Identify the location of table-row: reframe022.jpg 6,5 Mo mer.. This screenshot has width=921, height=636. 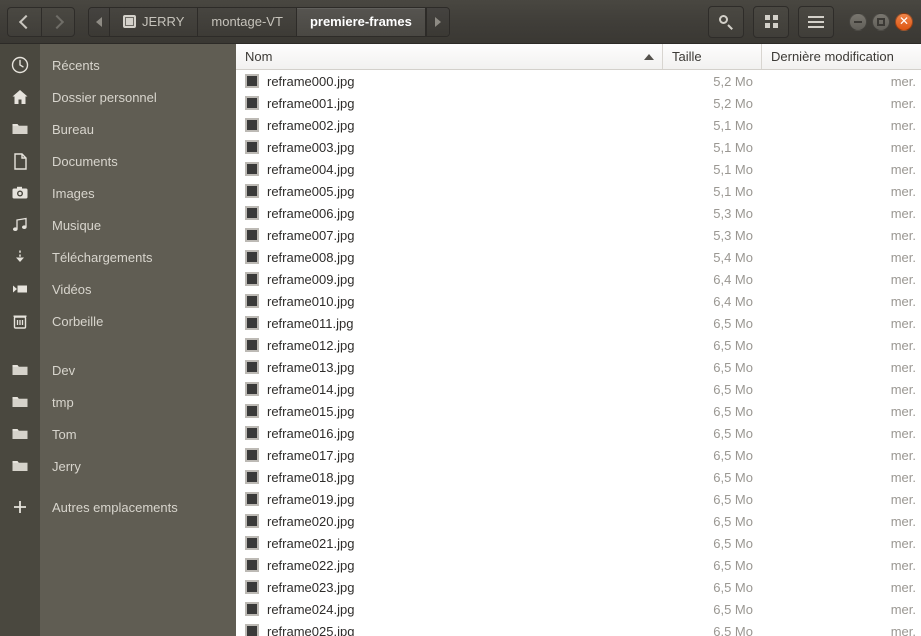
(578, 565).